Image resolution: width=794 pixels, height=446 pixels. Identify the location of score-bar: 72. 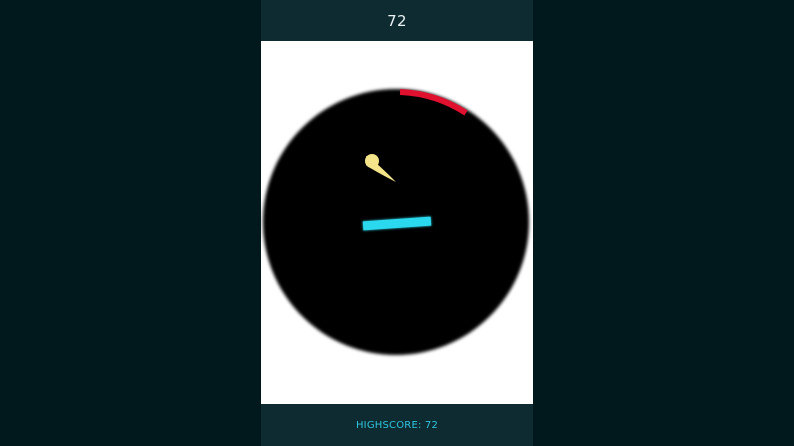
(397, 20).